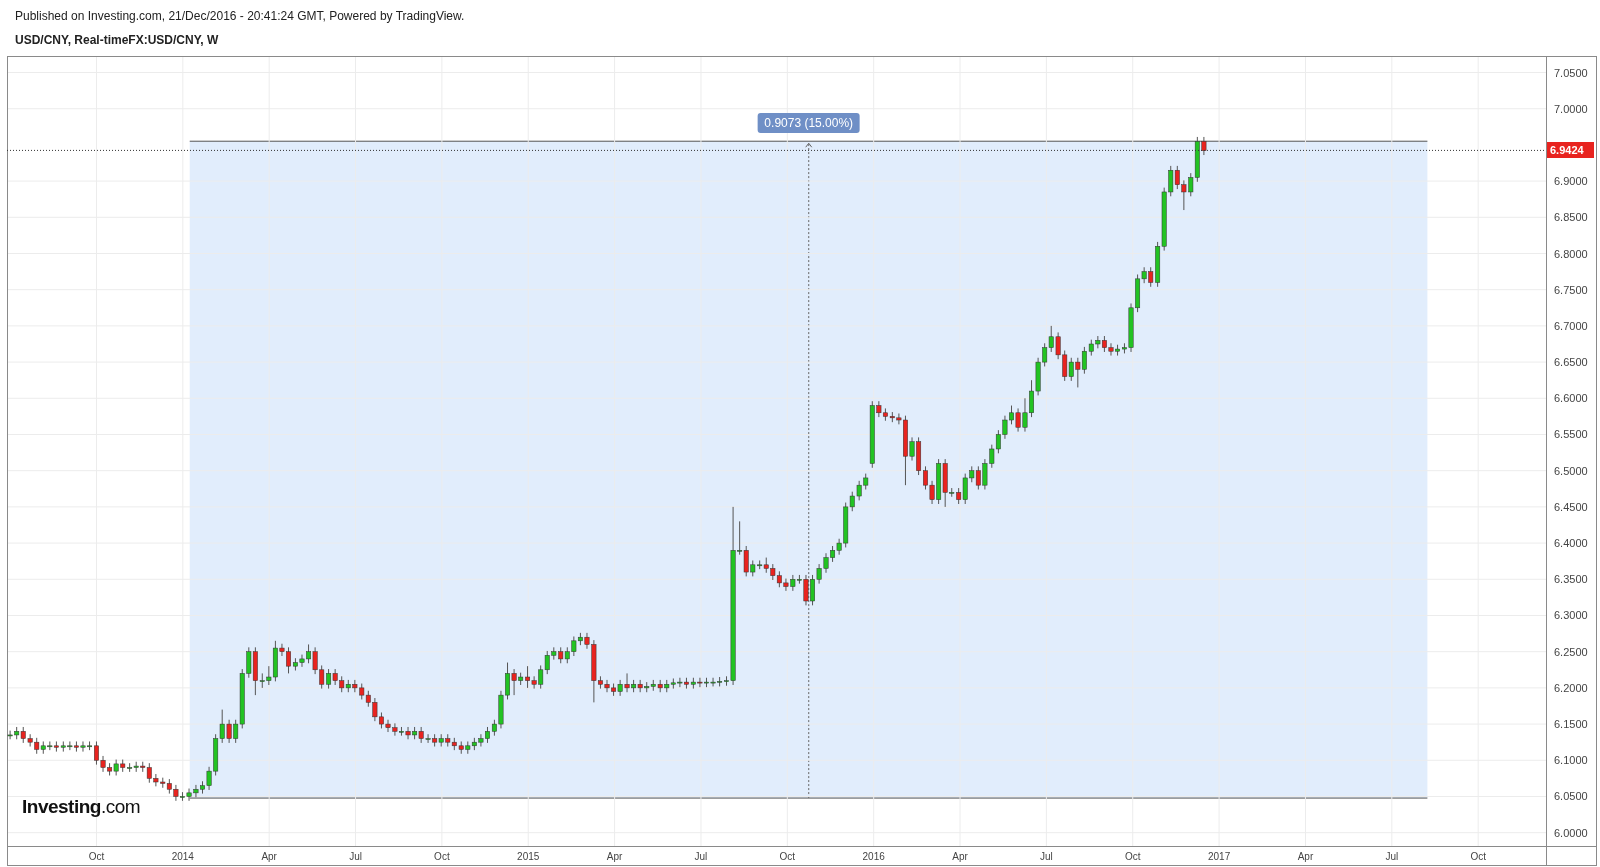 The width and height of the screenshot is (1600, 867). I want to click on y-axis-label: 6.4000, so click(1571, 543).